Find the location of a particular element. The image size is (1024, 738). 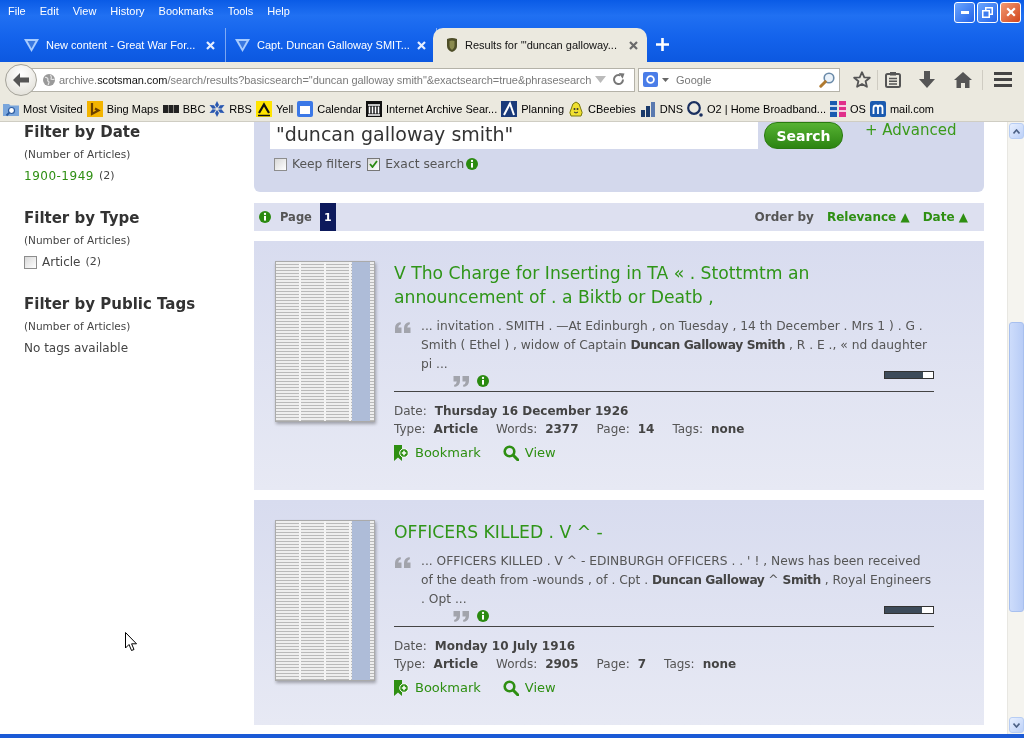

bookmark-item: Most Visited is located at coordinates (43, 109).